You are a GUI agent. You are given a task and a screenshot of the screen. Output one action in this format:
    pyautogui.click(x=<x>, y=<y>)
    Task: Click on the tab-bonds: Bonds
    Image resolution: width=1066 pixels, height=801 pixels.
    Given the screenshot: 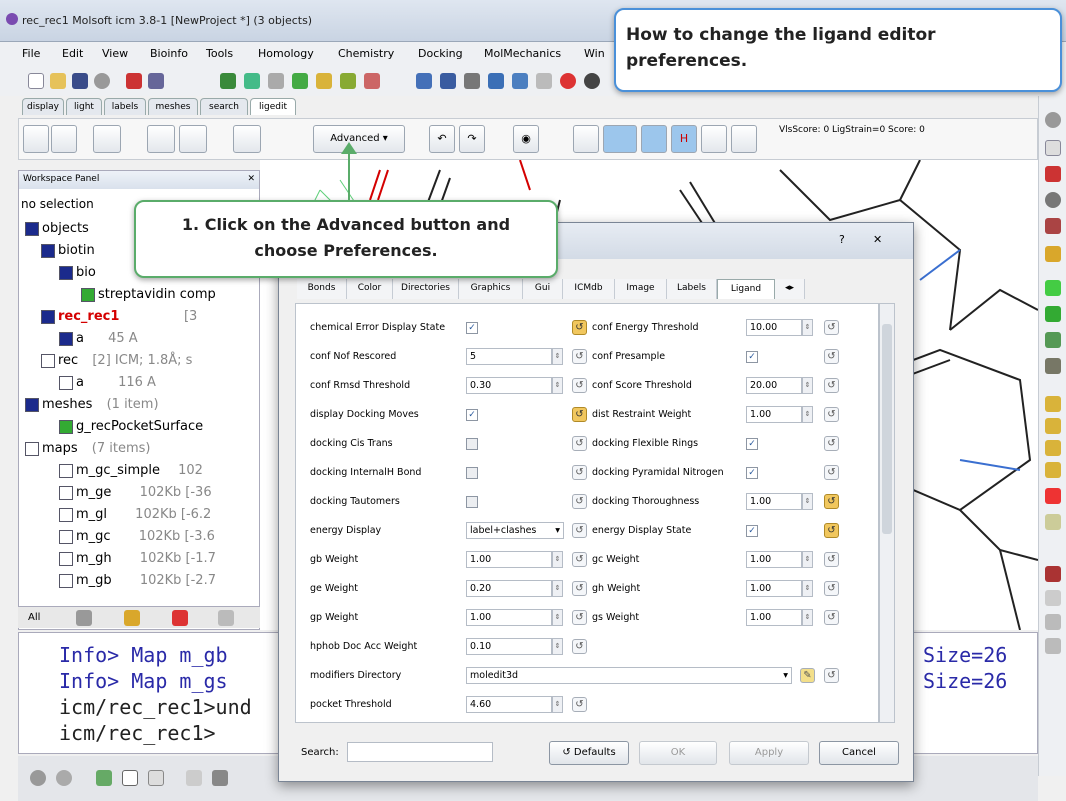 What is the action you would take?
    pyautogui.click(x=322, y=289)
    